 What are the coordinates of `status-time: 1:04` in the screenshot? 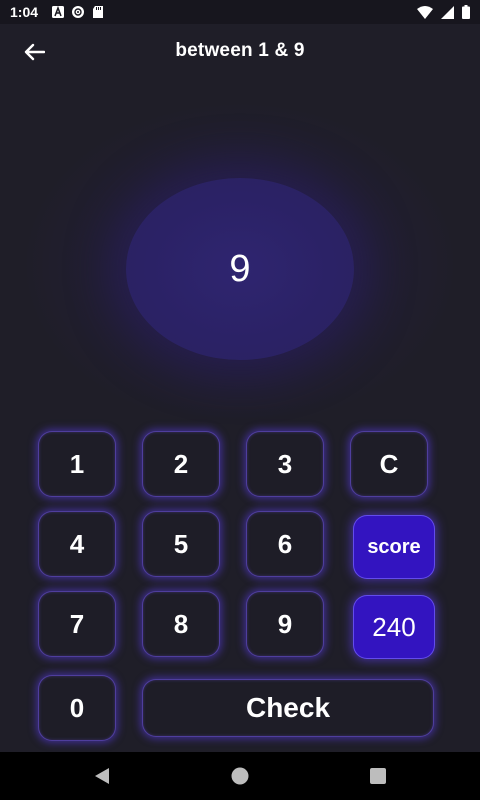 It's located at (24, 12).